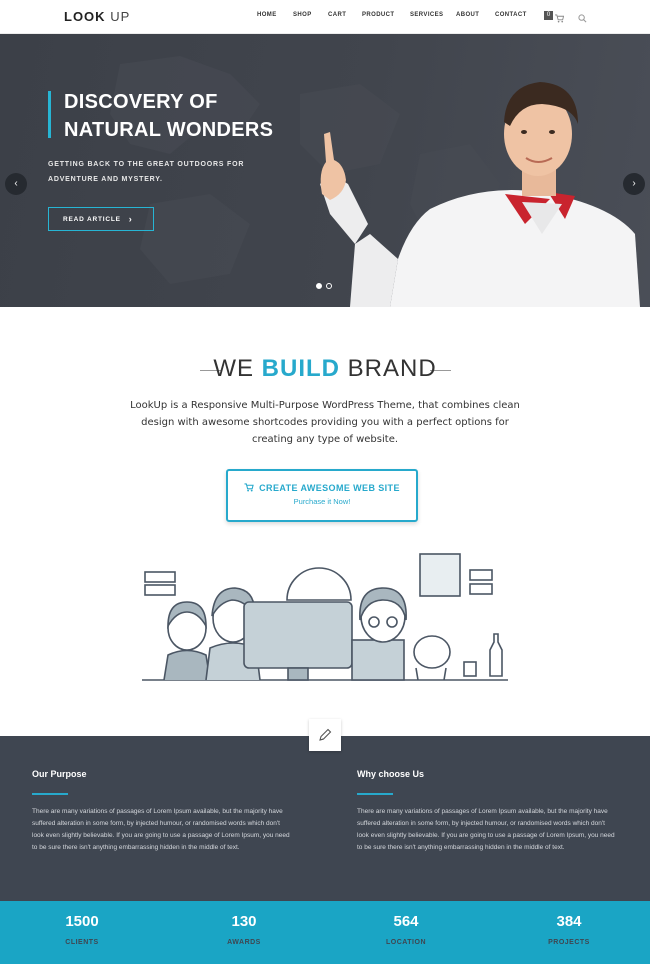  What do you see at coordinates (169, 130) in the screenshot?
I see `hero-title-line-2: NATURAL WONDERS` at bounding box center [169, 130].